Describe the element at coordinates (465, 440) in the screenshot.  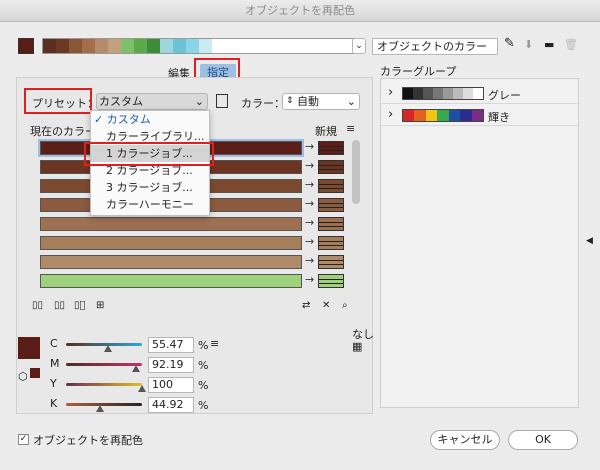
I see `cancel-button: キャンセル` at that location.